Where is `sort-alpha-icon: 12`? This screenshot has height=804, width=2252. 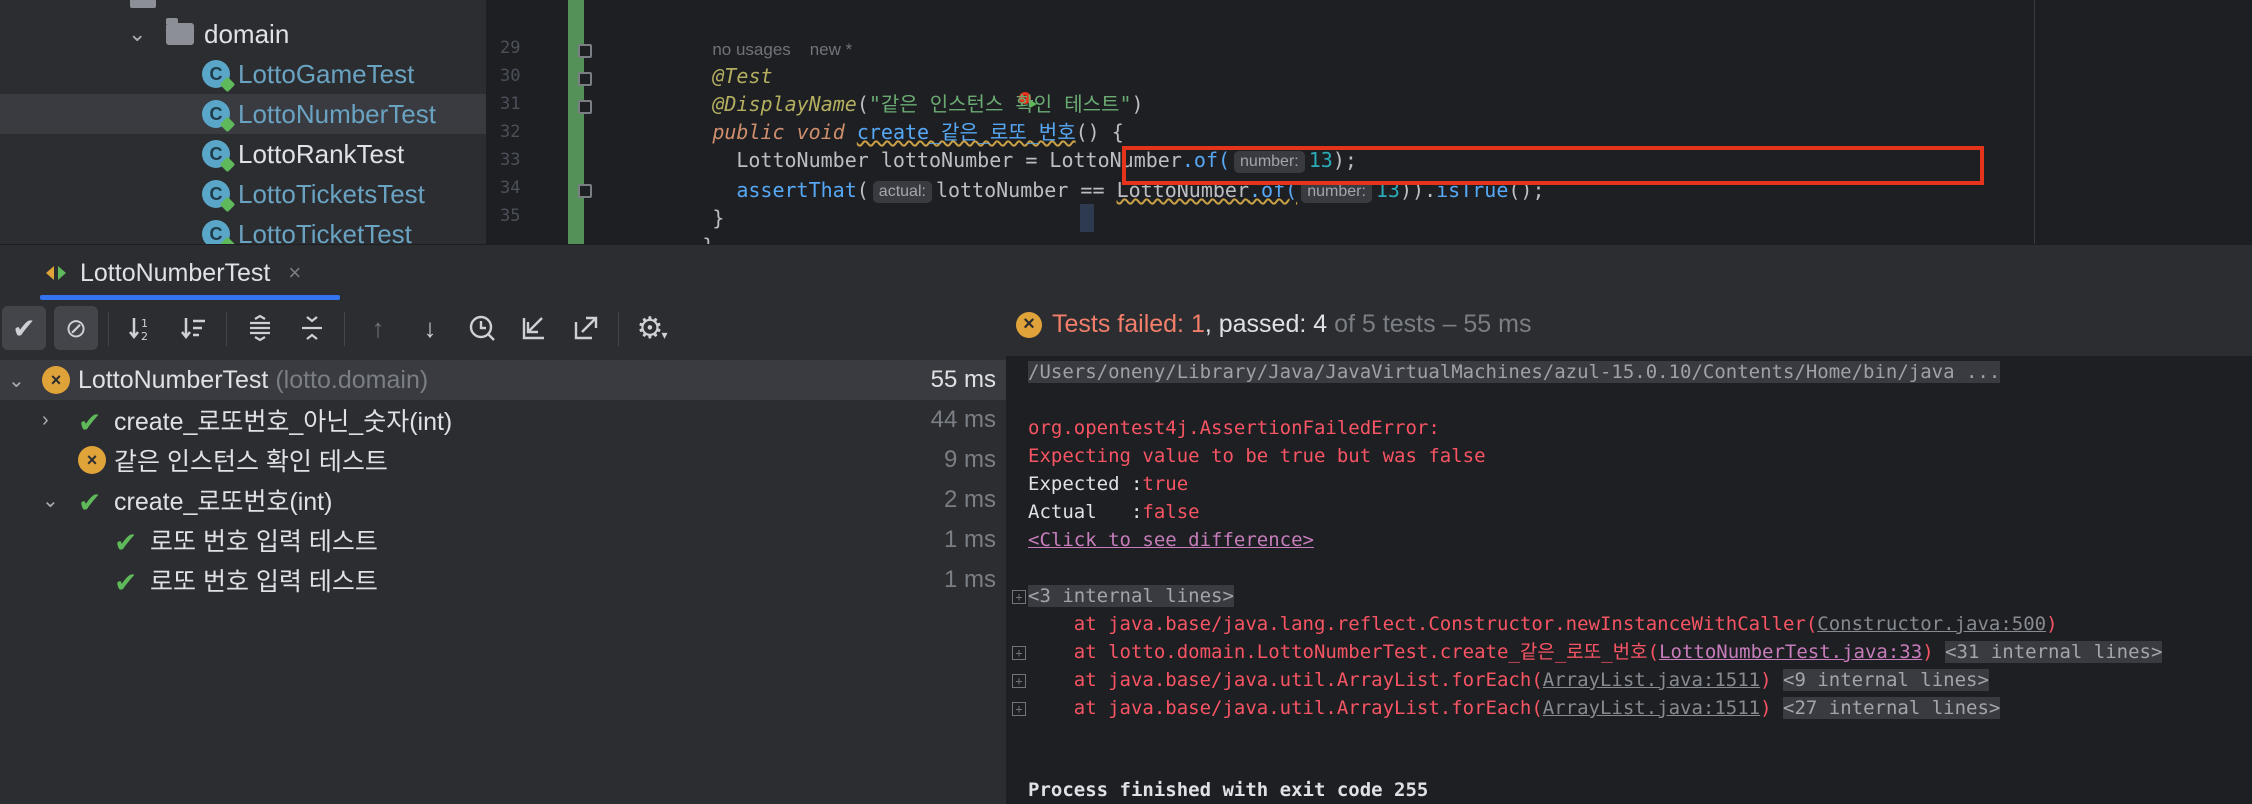
sort-alpha-icon: 12 is located at coordinates (138, 329).